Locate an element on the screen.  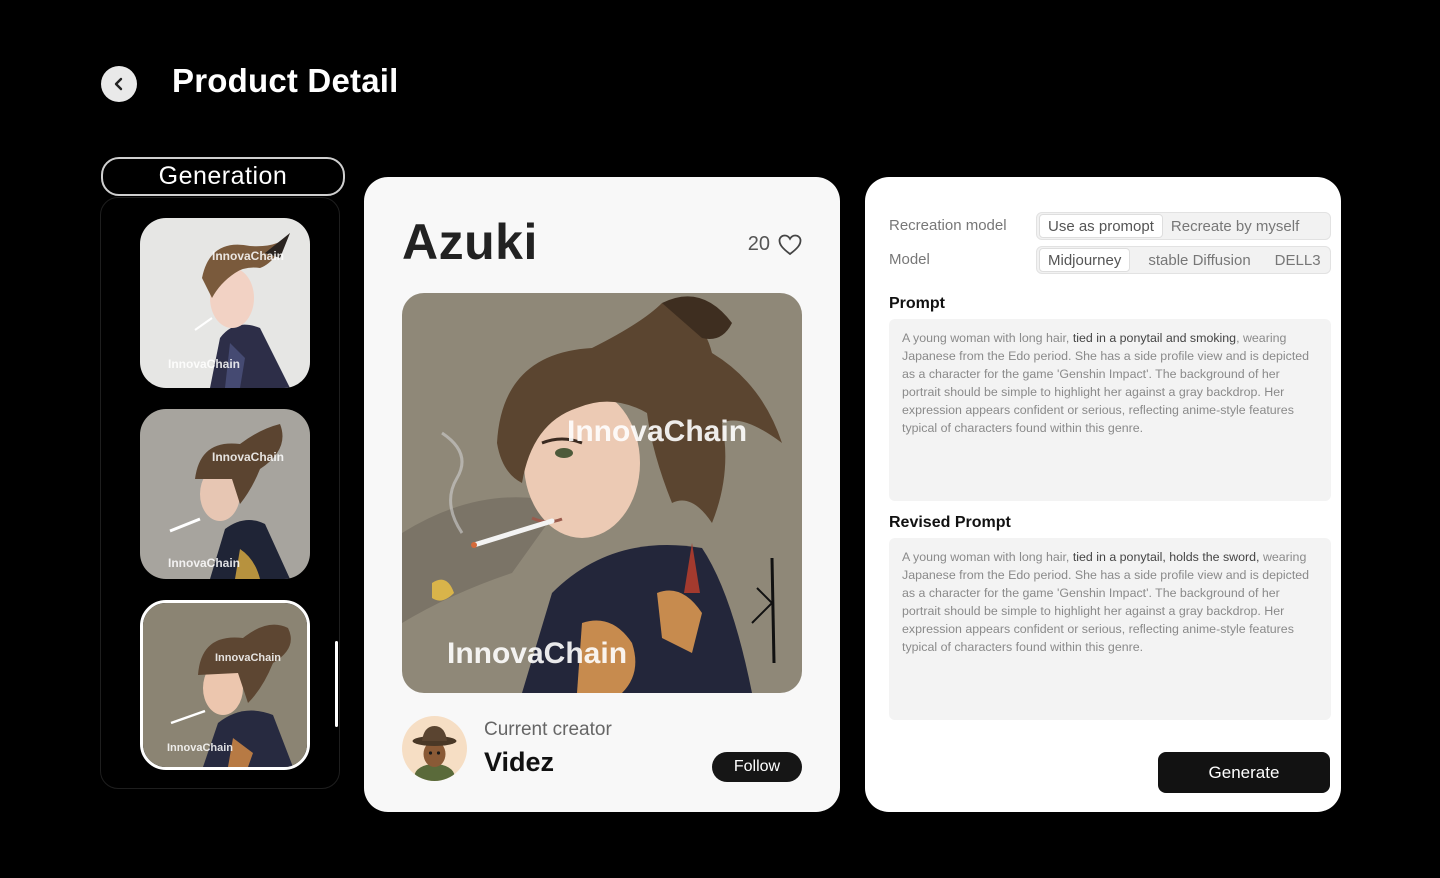
creator-name: Videz is located at coordinates (519, 762).